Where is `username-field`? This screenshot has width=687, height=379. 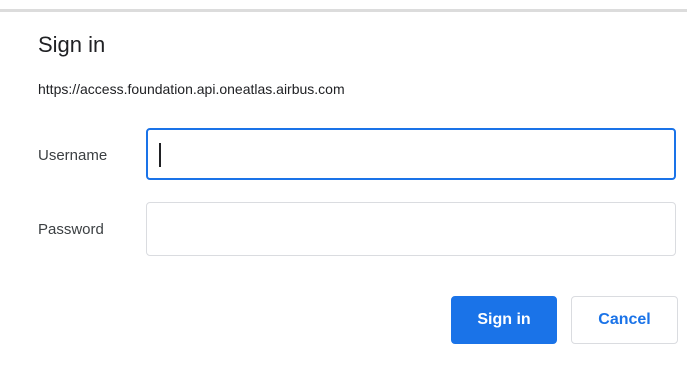
username-field is located at coordinates (411, 154).